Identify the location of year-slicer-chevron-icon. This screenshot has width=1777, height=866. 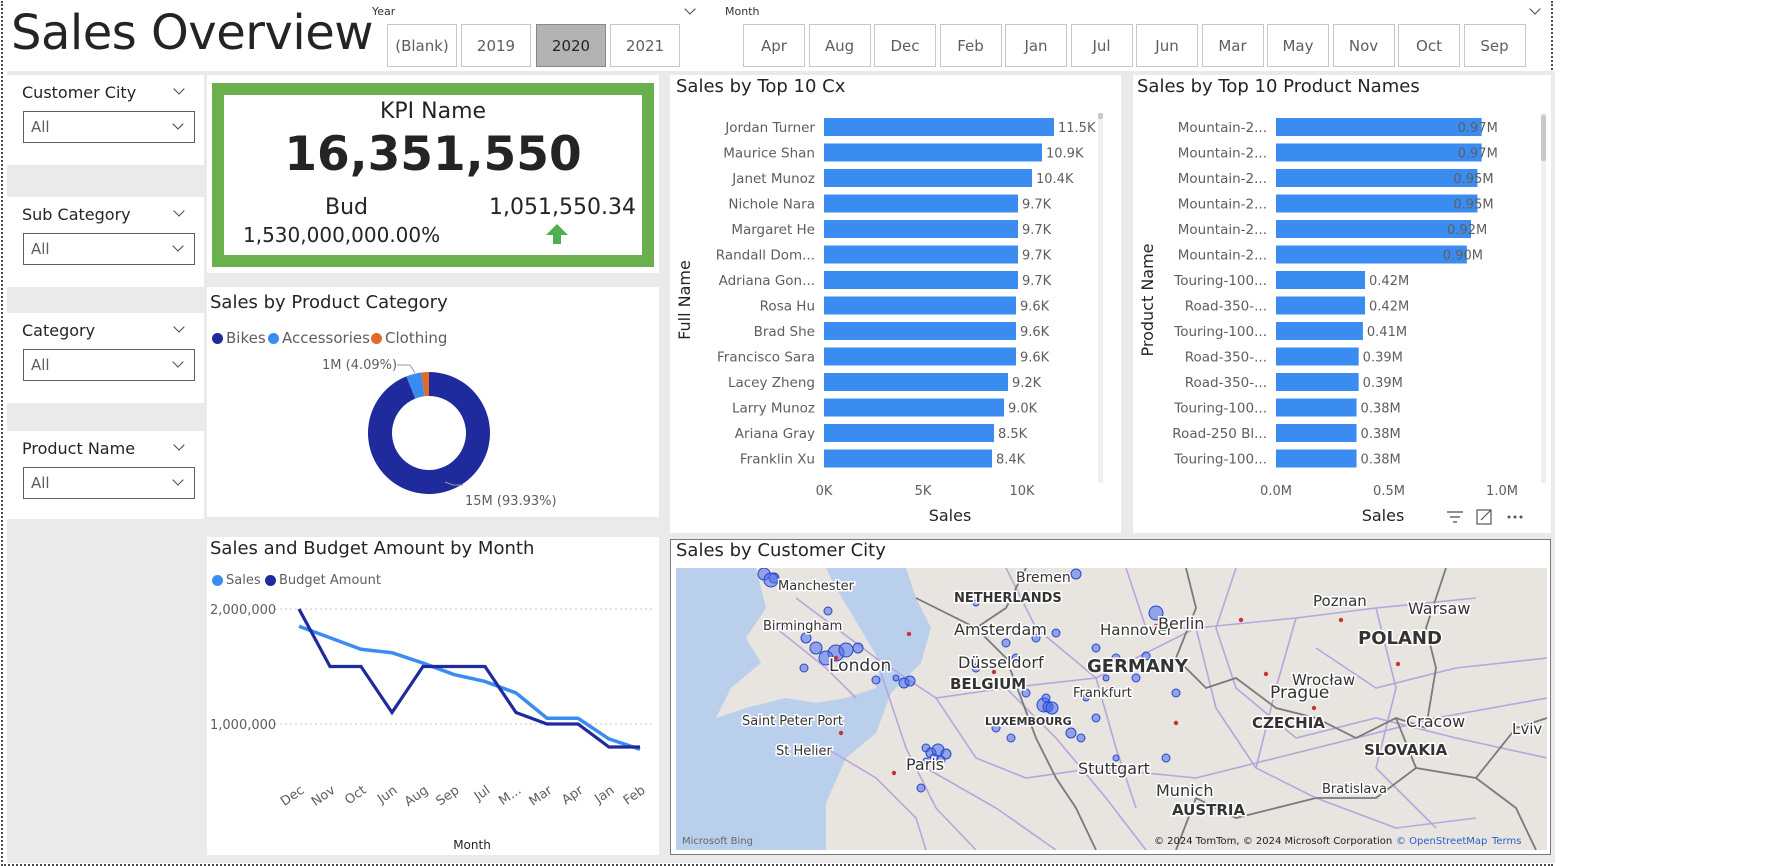
(690, 9).